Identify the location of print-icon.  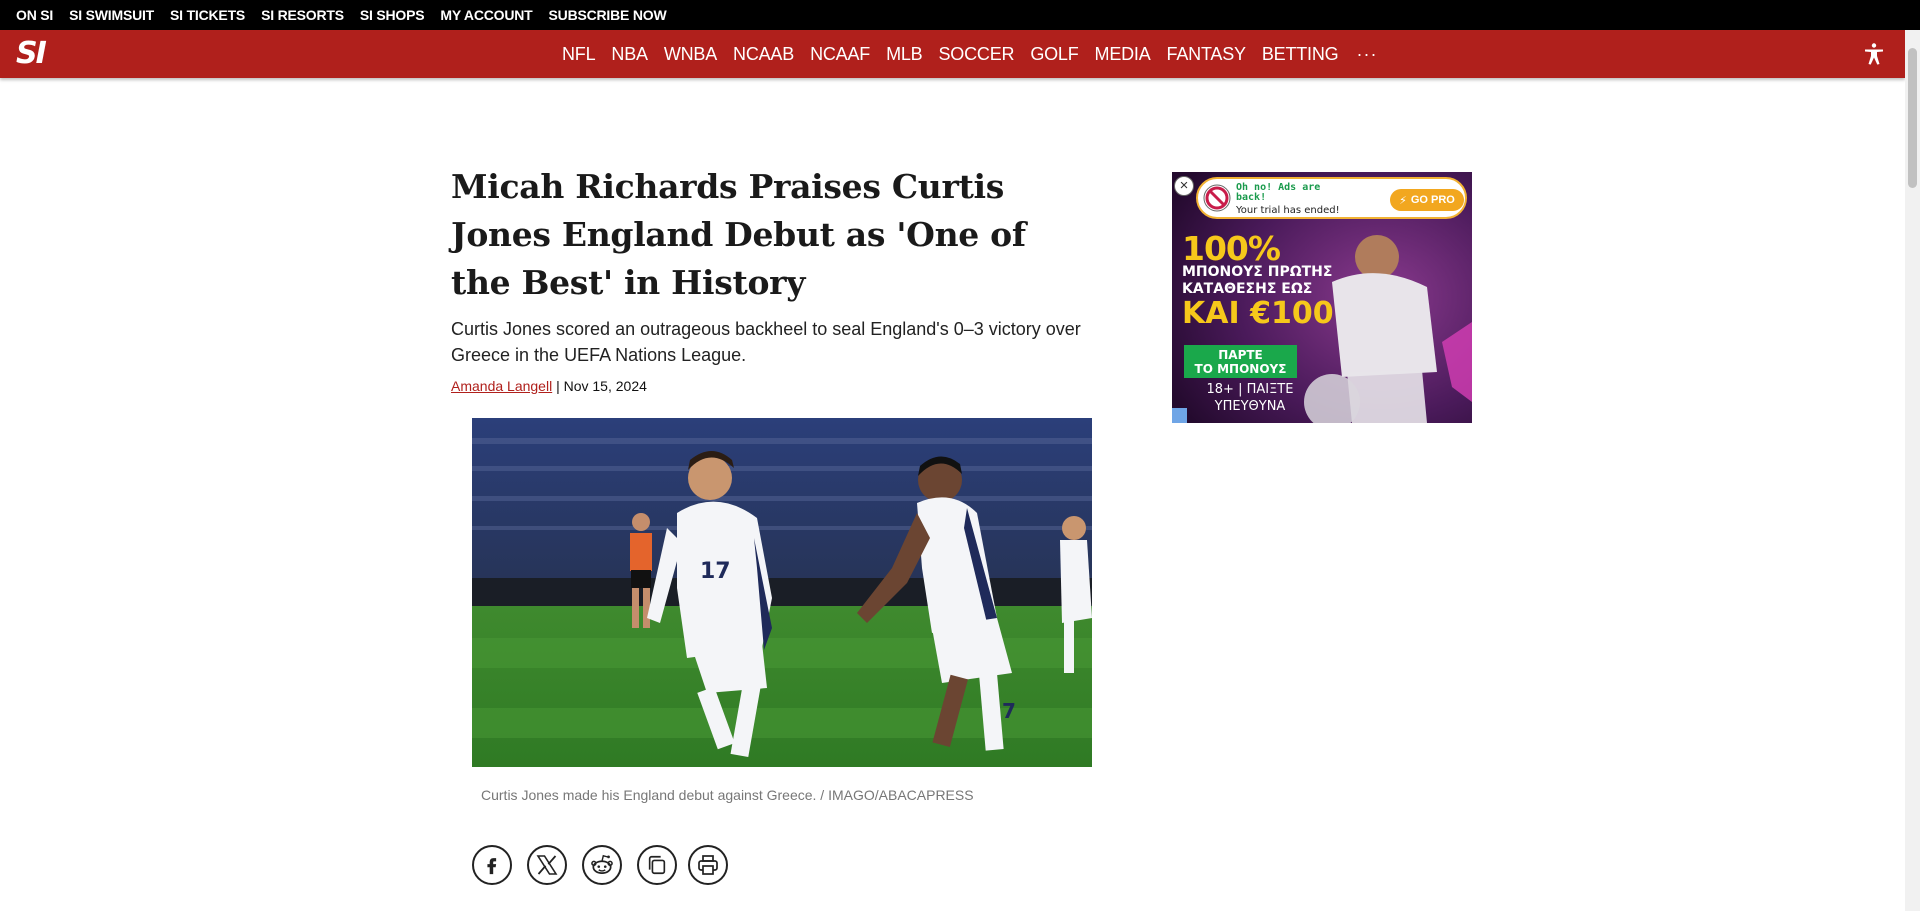
(708, 865).